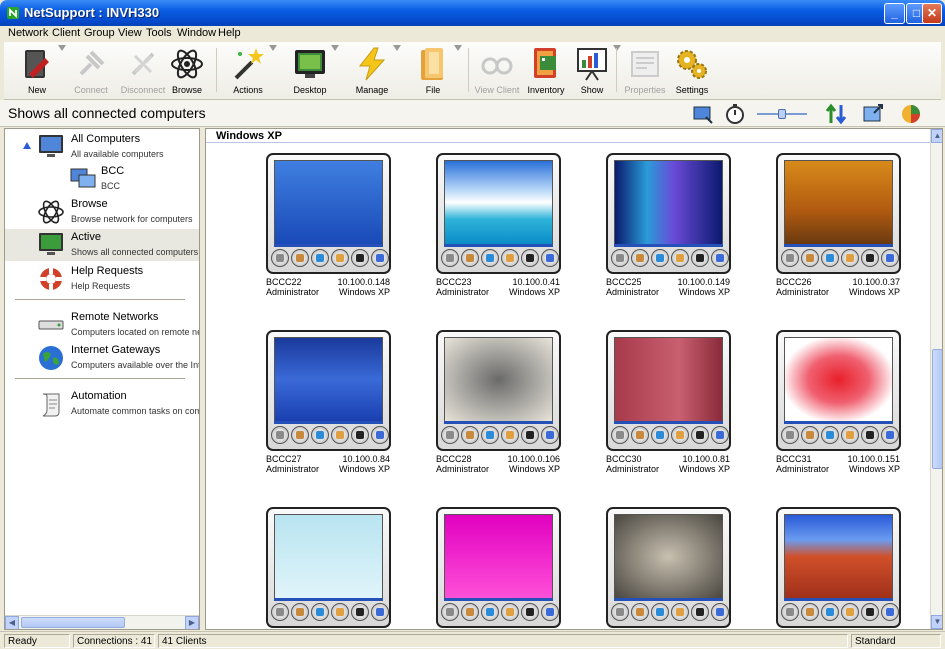  Describe the element at coordinates (135, 252) in the screenshot. I see `nav-active-sub: Shows all connected computers` at that location.